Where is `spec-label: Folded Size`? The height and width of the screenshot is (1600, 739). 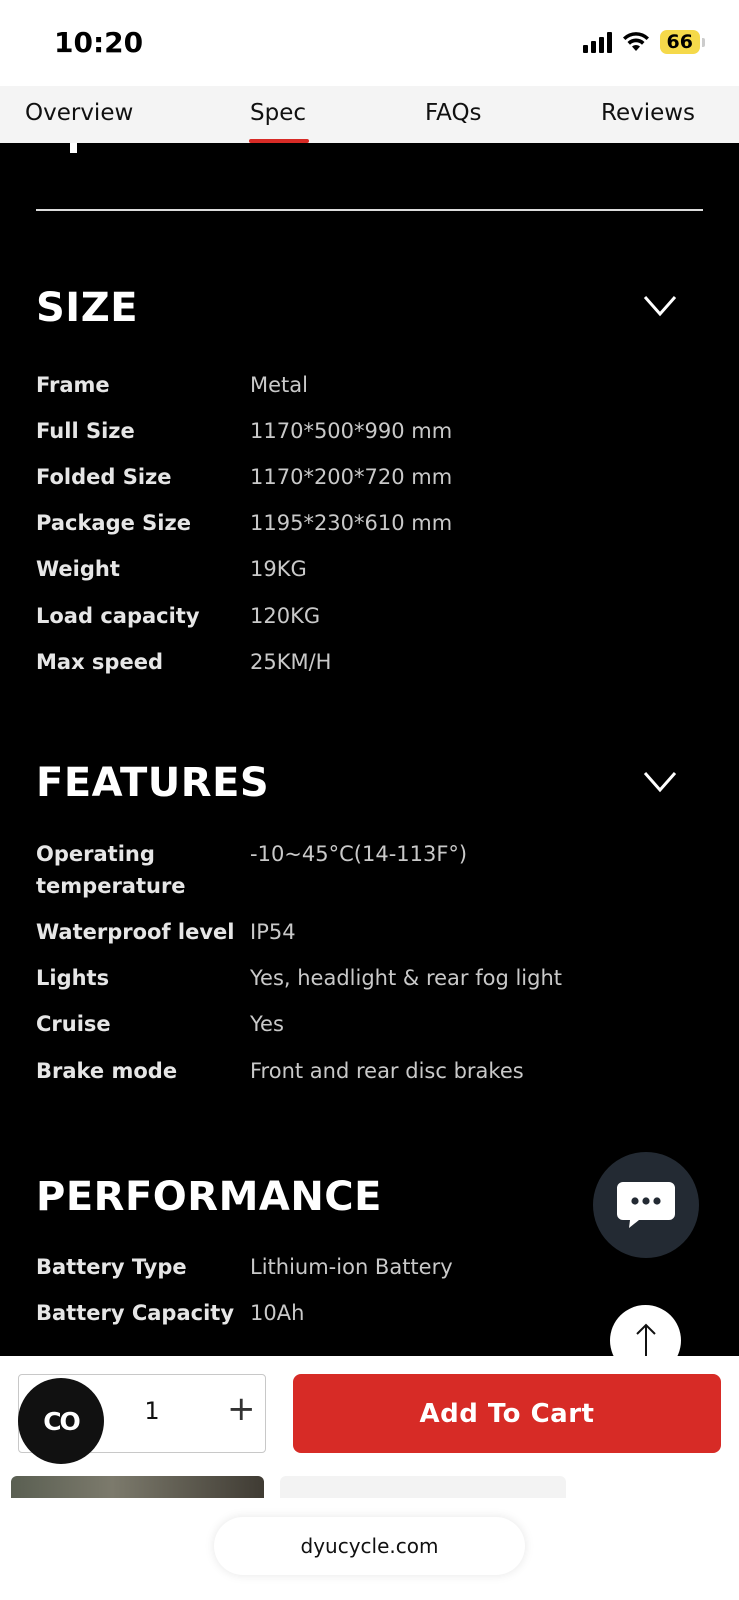
spec-label: Folded Size is located at coordinates (104, 477).